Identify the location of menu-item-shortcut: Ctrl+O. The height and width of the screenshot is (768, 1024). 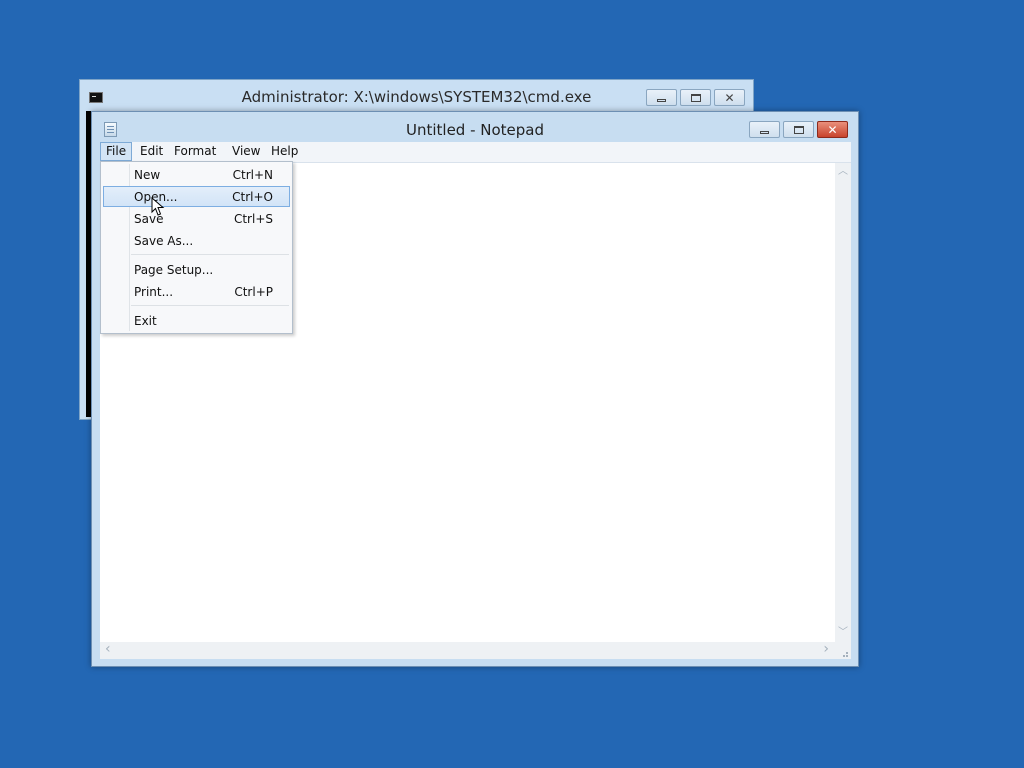
(252, 197).